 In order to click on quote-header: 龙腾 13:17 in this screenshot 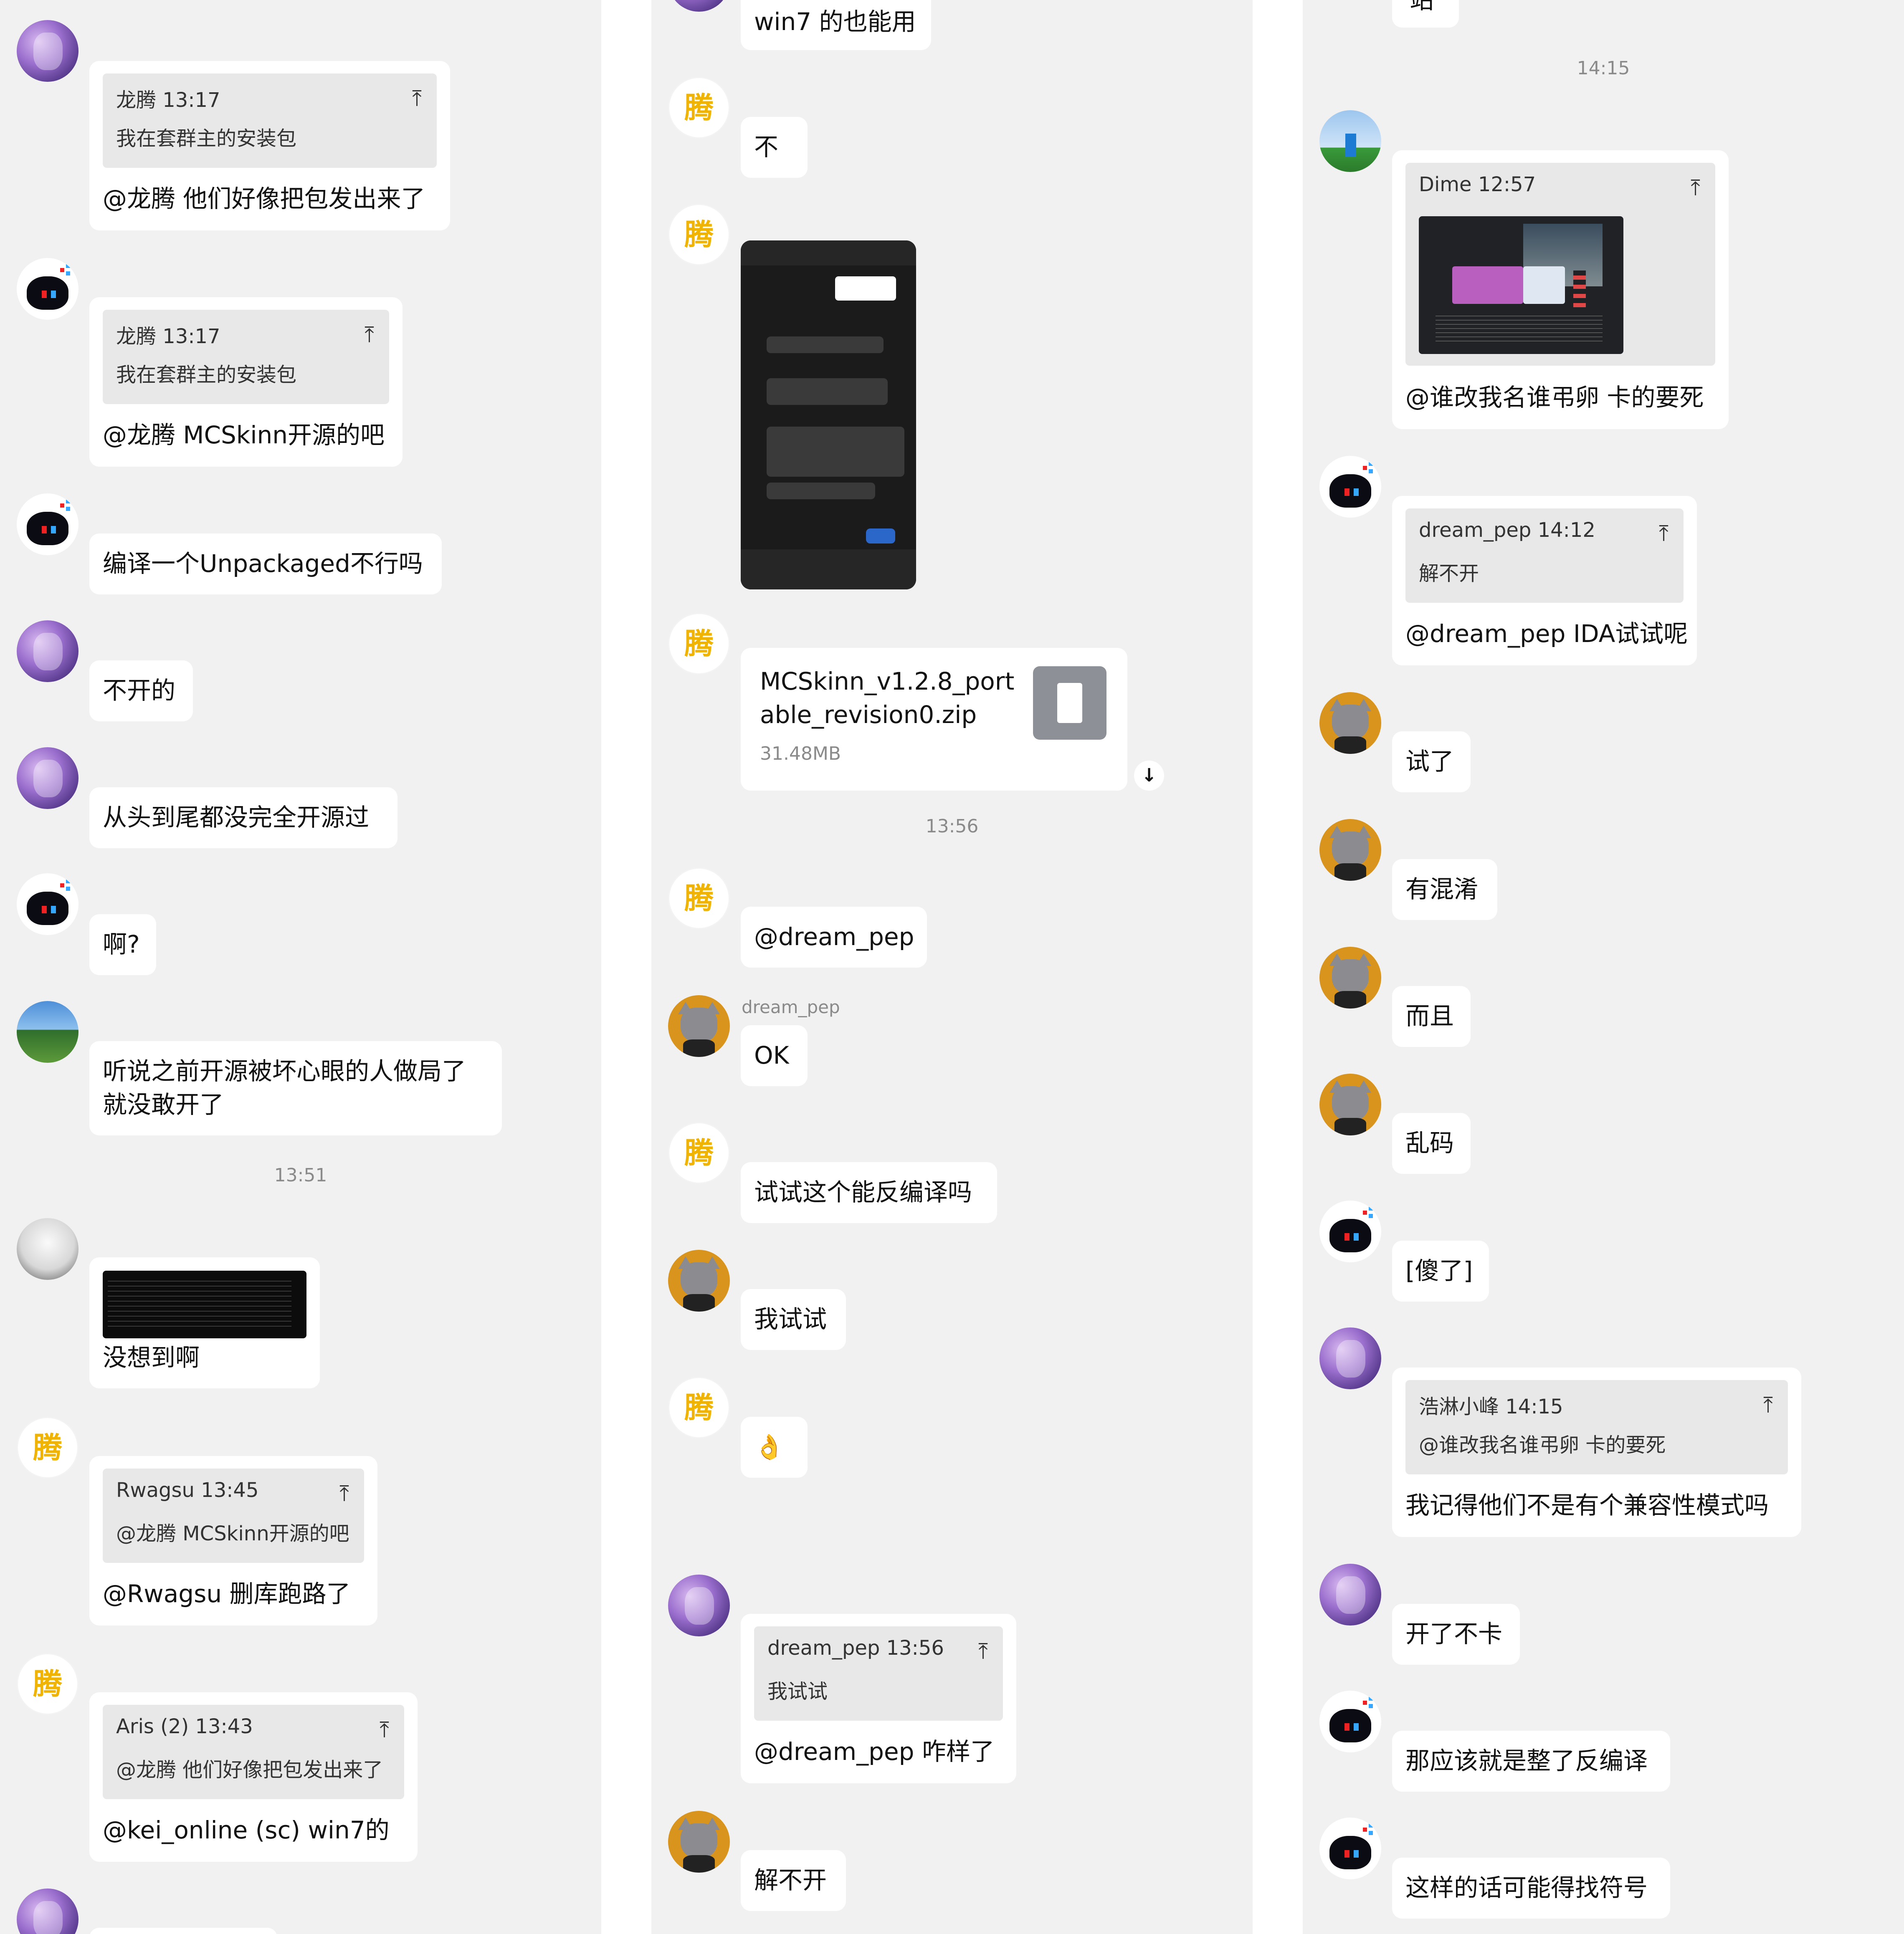, I will do `click(168, 100)`.